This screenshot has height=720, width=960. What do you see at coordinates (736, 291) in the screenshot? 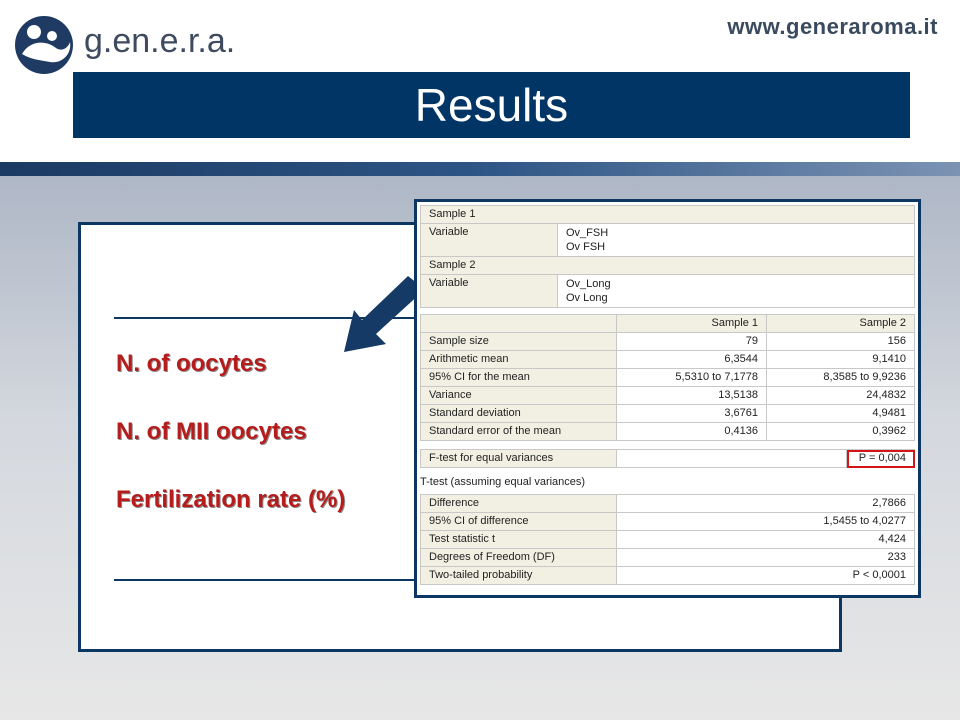
I see `sample2-variable-value: Ov_Long Ov Long` at bounding box center [736, 291].